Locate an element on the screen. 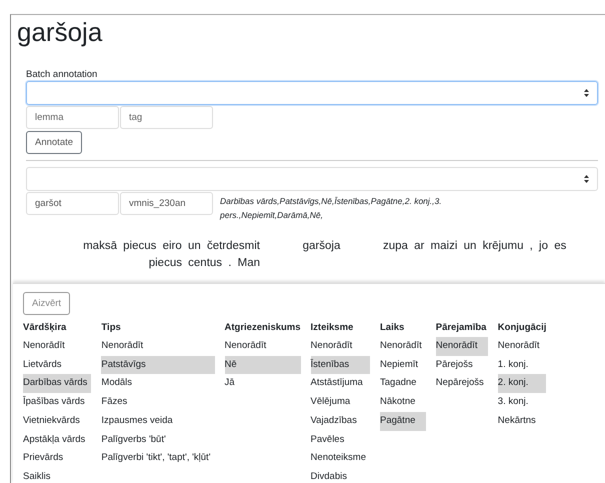  column-heading: Laiks is located at coordinates (393, 328).